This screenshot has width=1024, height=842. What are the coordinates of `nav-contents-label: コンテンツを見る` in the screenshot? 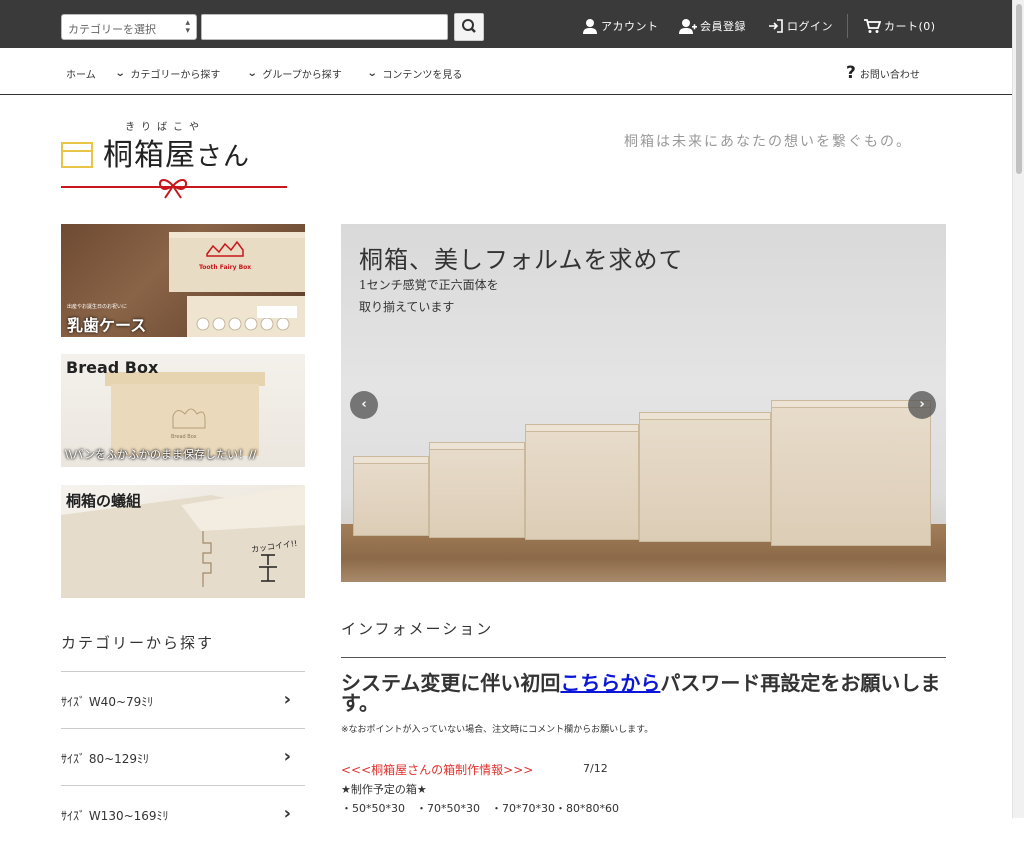 It's located at (422, 75).